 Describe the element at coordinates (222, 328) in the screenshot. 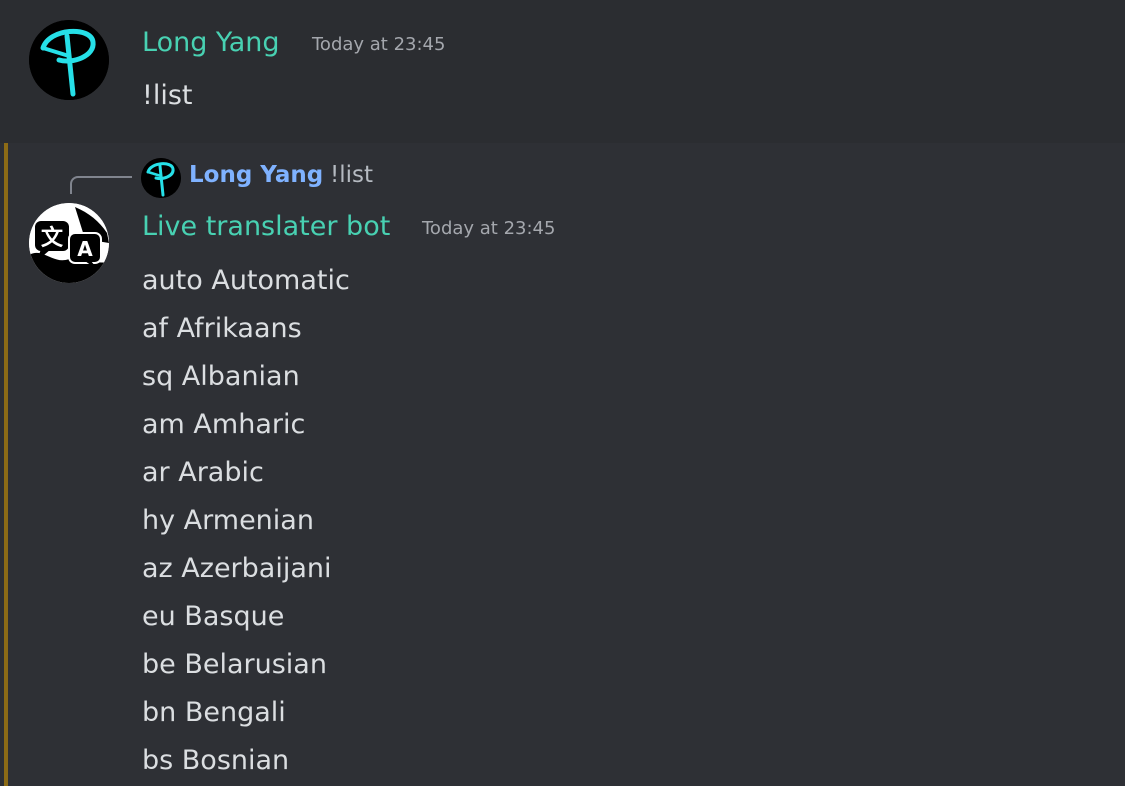

I see `list-item: af Afrikaans` at that location.